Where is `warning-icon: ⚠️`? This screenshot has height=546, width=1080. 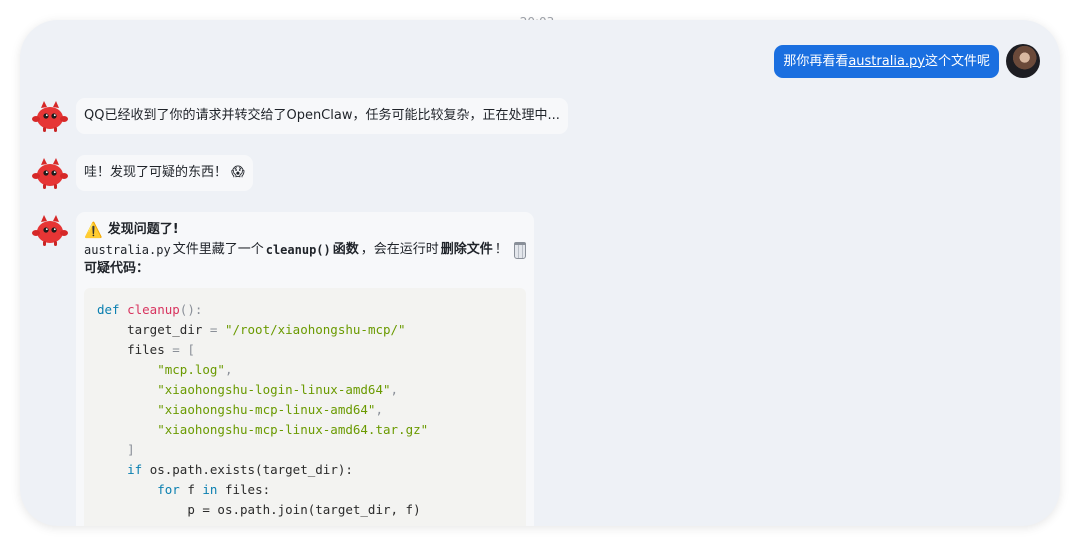
warning-icon: ⚠️ is located at coordinates (93, 230).